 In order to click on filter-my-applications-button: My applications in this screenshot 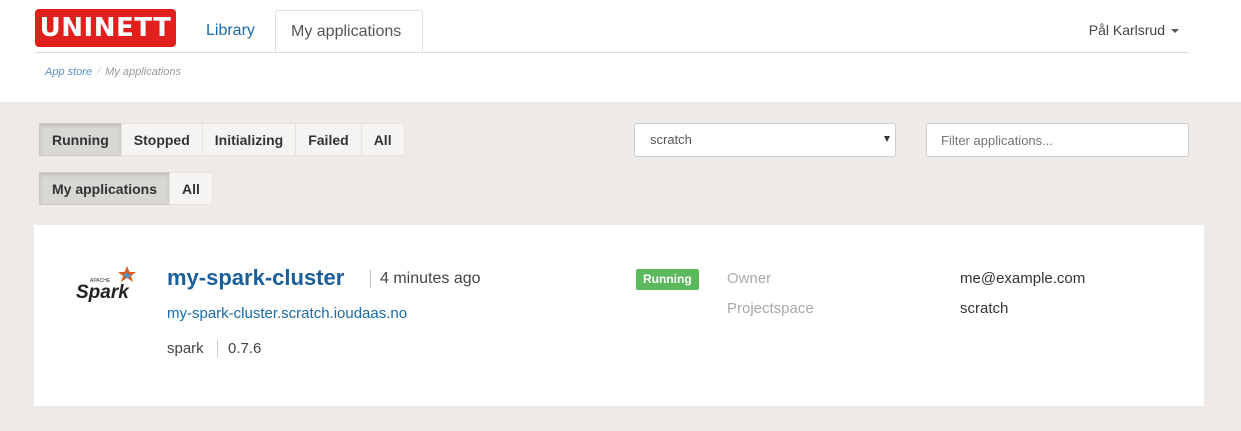, I will do `click(105, 188)`.